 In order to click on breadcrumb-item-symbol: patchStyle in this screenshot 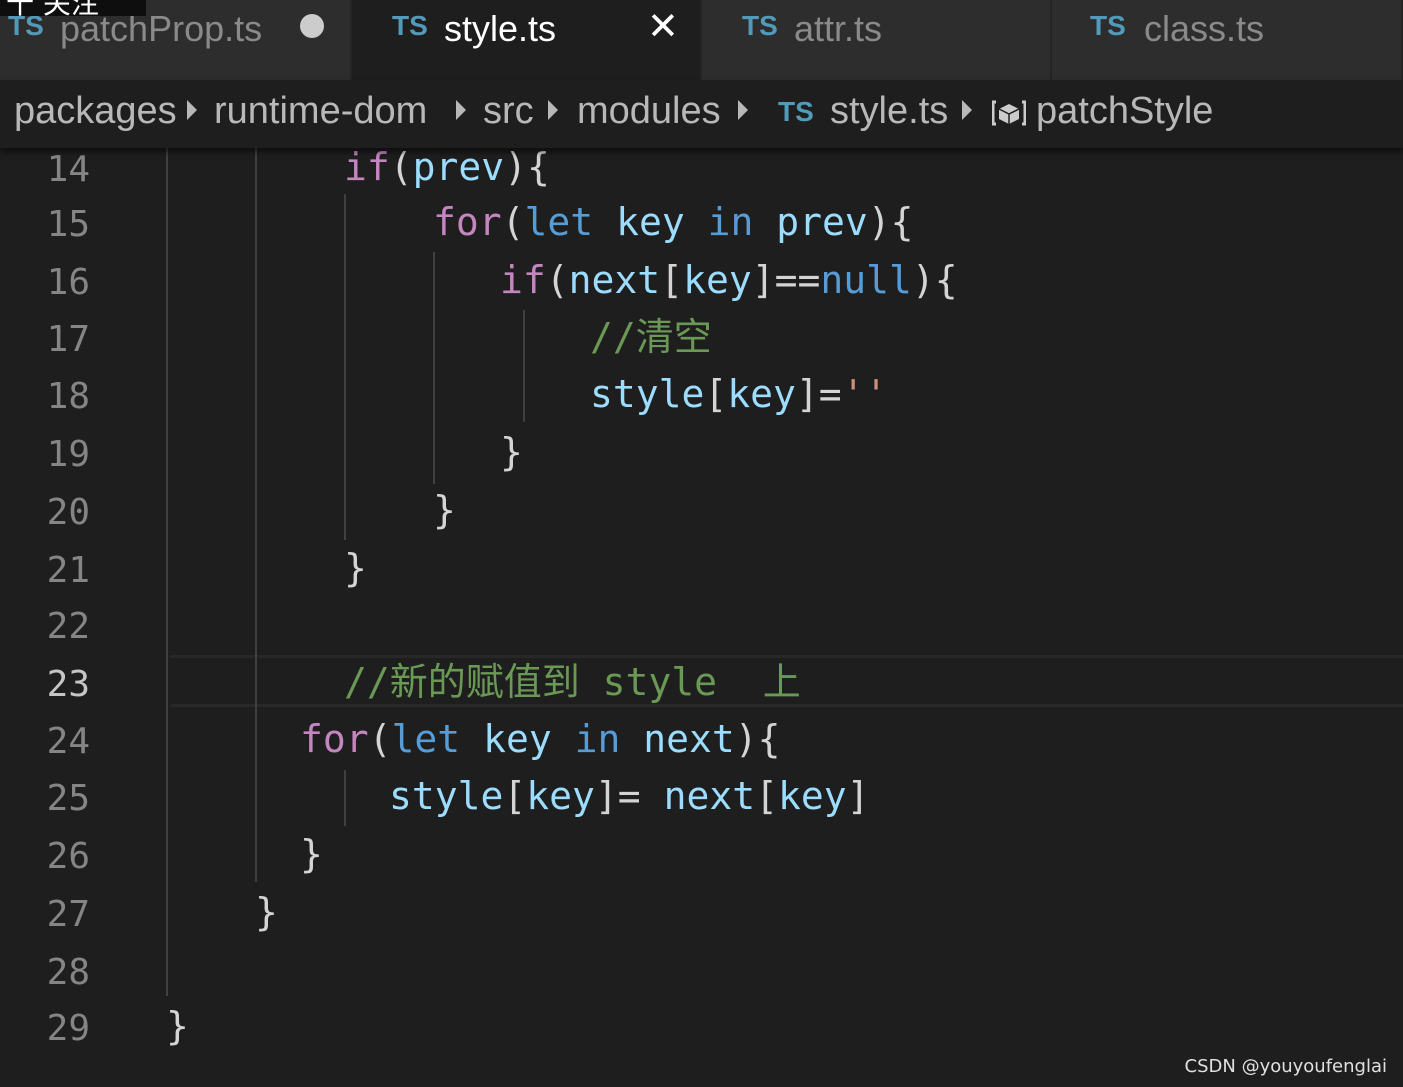, I will do `click(1124, 111)`.